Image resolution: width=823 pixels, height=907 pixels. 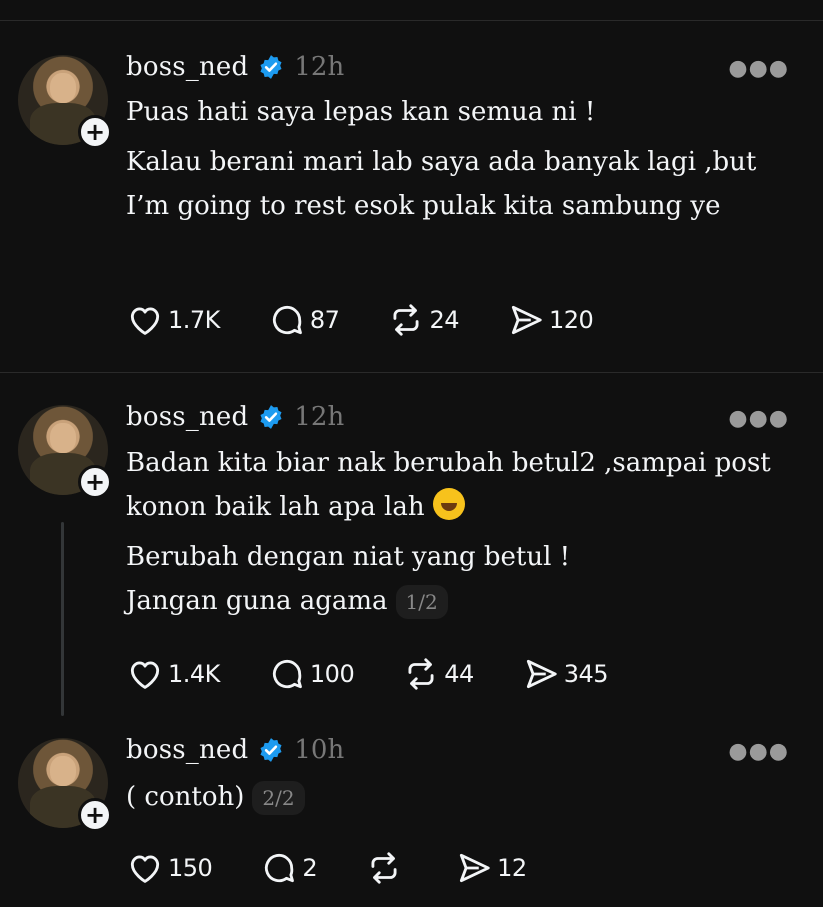 What do you see at coordinates (423, 320) in the screenshot?
I see `repost-button: 24` at bounding box center [423, 320].